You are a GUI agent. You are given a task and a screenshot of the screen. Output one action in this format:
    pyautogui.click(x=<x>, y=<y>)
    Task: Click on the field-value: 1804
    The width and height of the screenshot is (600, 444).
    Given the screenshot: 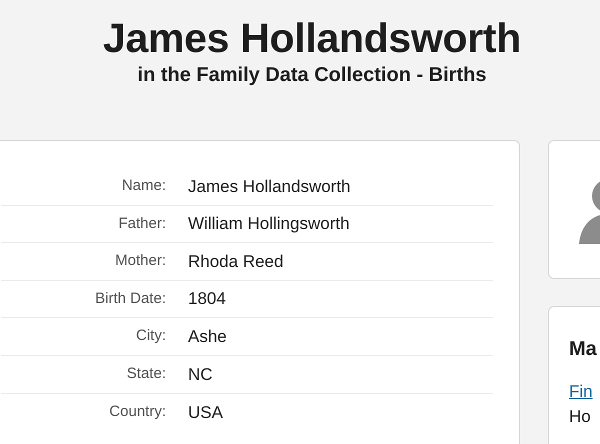 What is the action you would take?
    pyautogui.click(x=207, y=299)
    